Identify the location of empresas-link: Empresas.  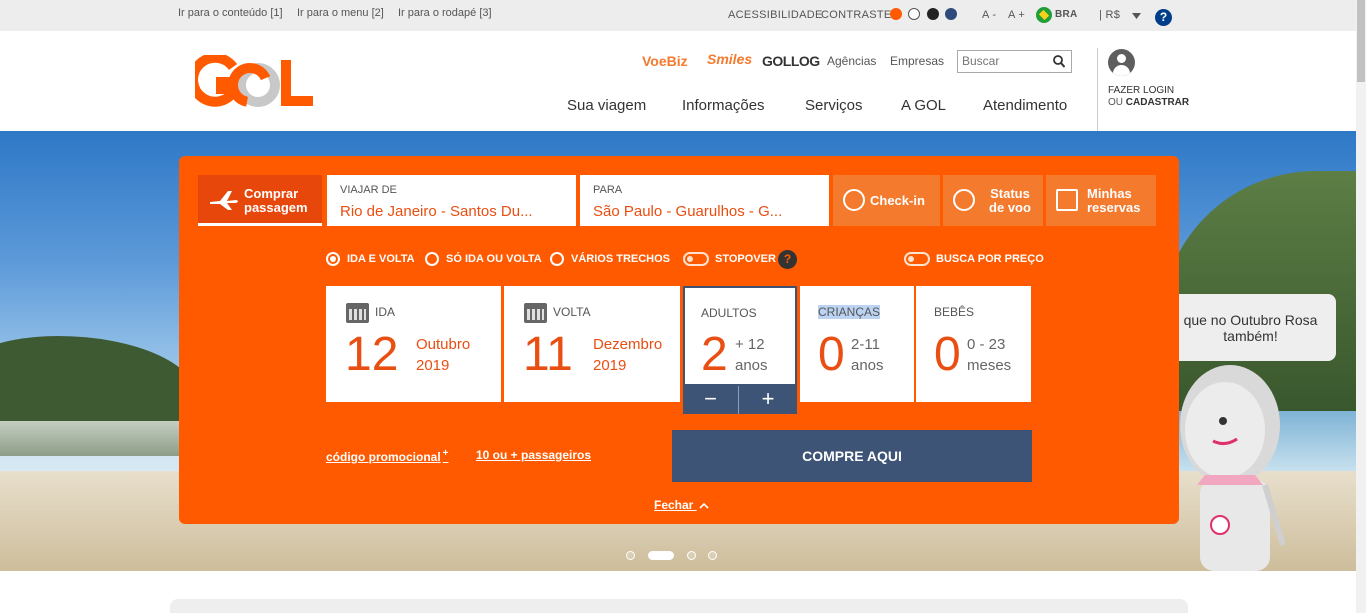
(917, 61).